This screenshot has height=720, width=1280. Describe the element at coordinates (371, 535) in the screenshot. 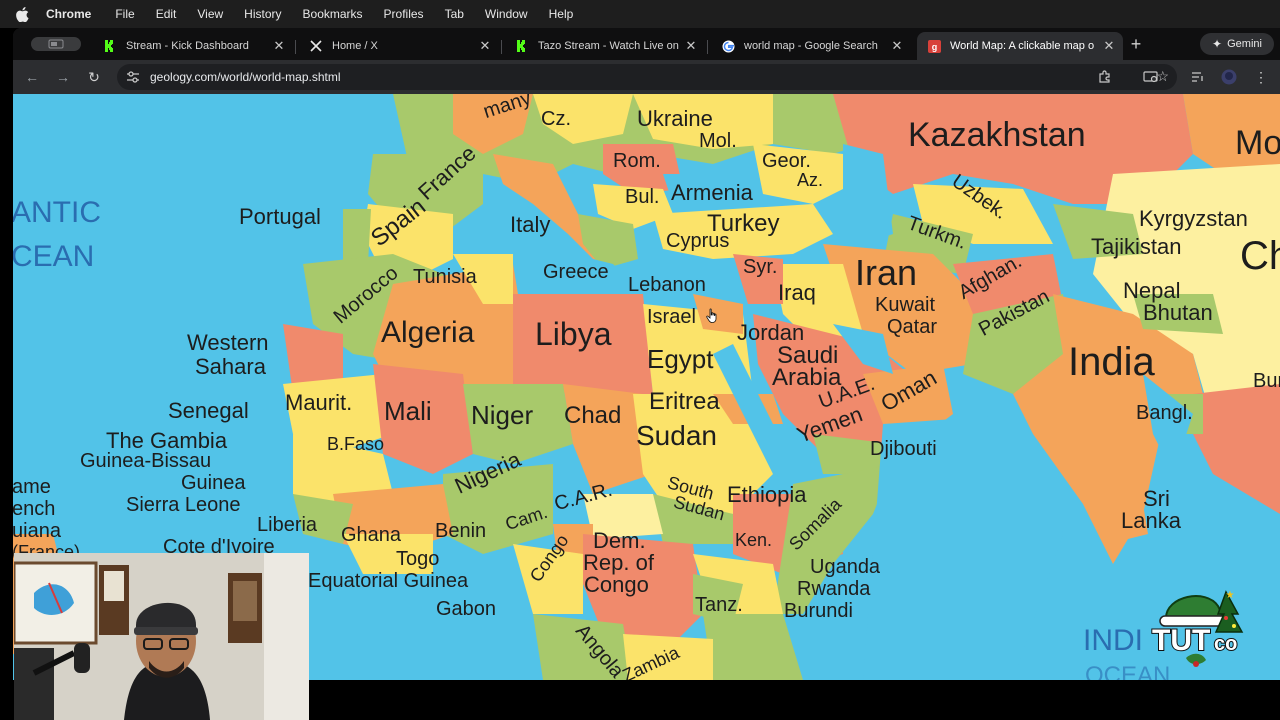

I see `country-label: Ghana` at that location.